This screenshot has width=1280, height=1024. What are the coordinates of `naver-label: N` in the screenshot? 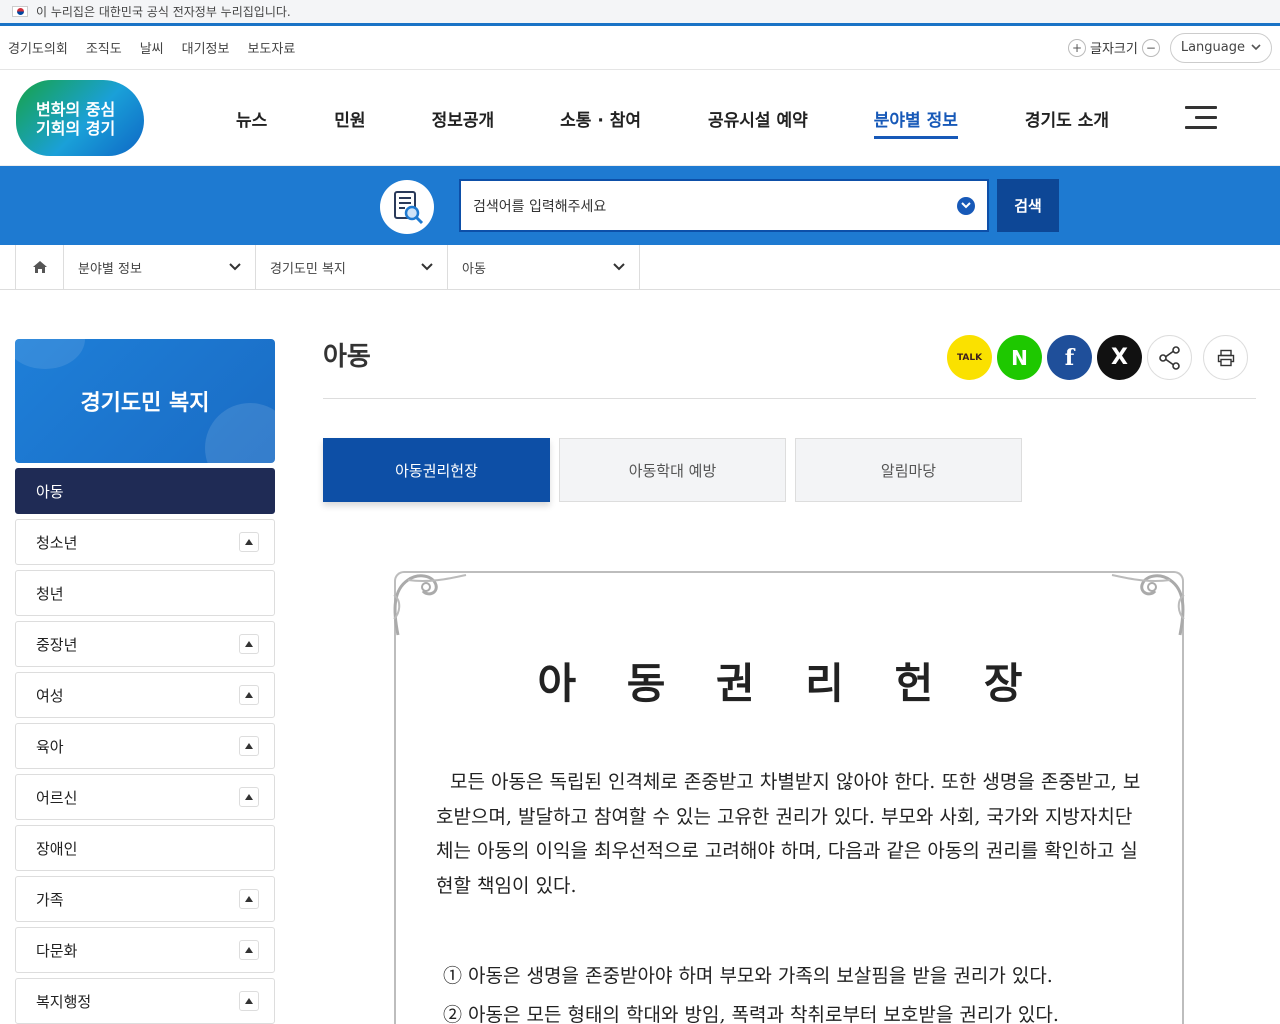 It's located at (1019, 357).